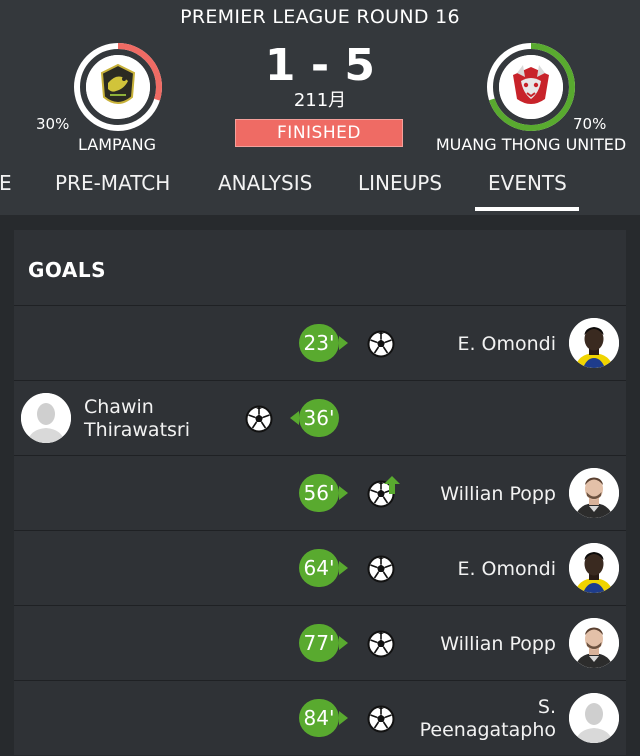 This screenshot has width=640, height=756. I want to click on goal-minute: 56', so click(319, 493).